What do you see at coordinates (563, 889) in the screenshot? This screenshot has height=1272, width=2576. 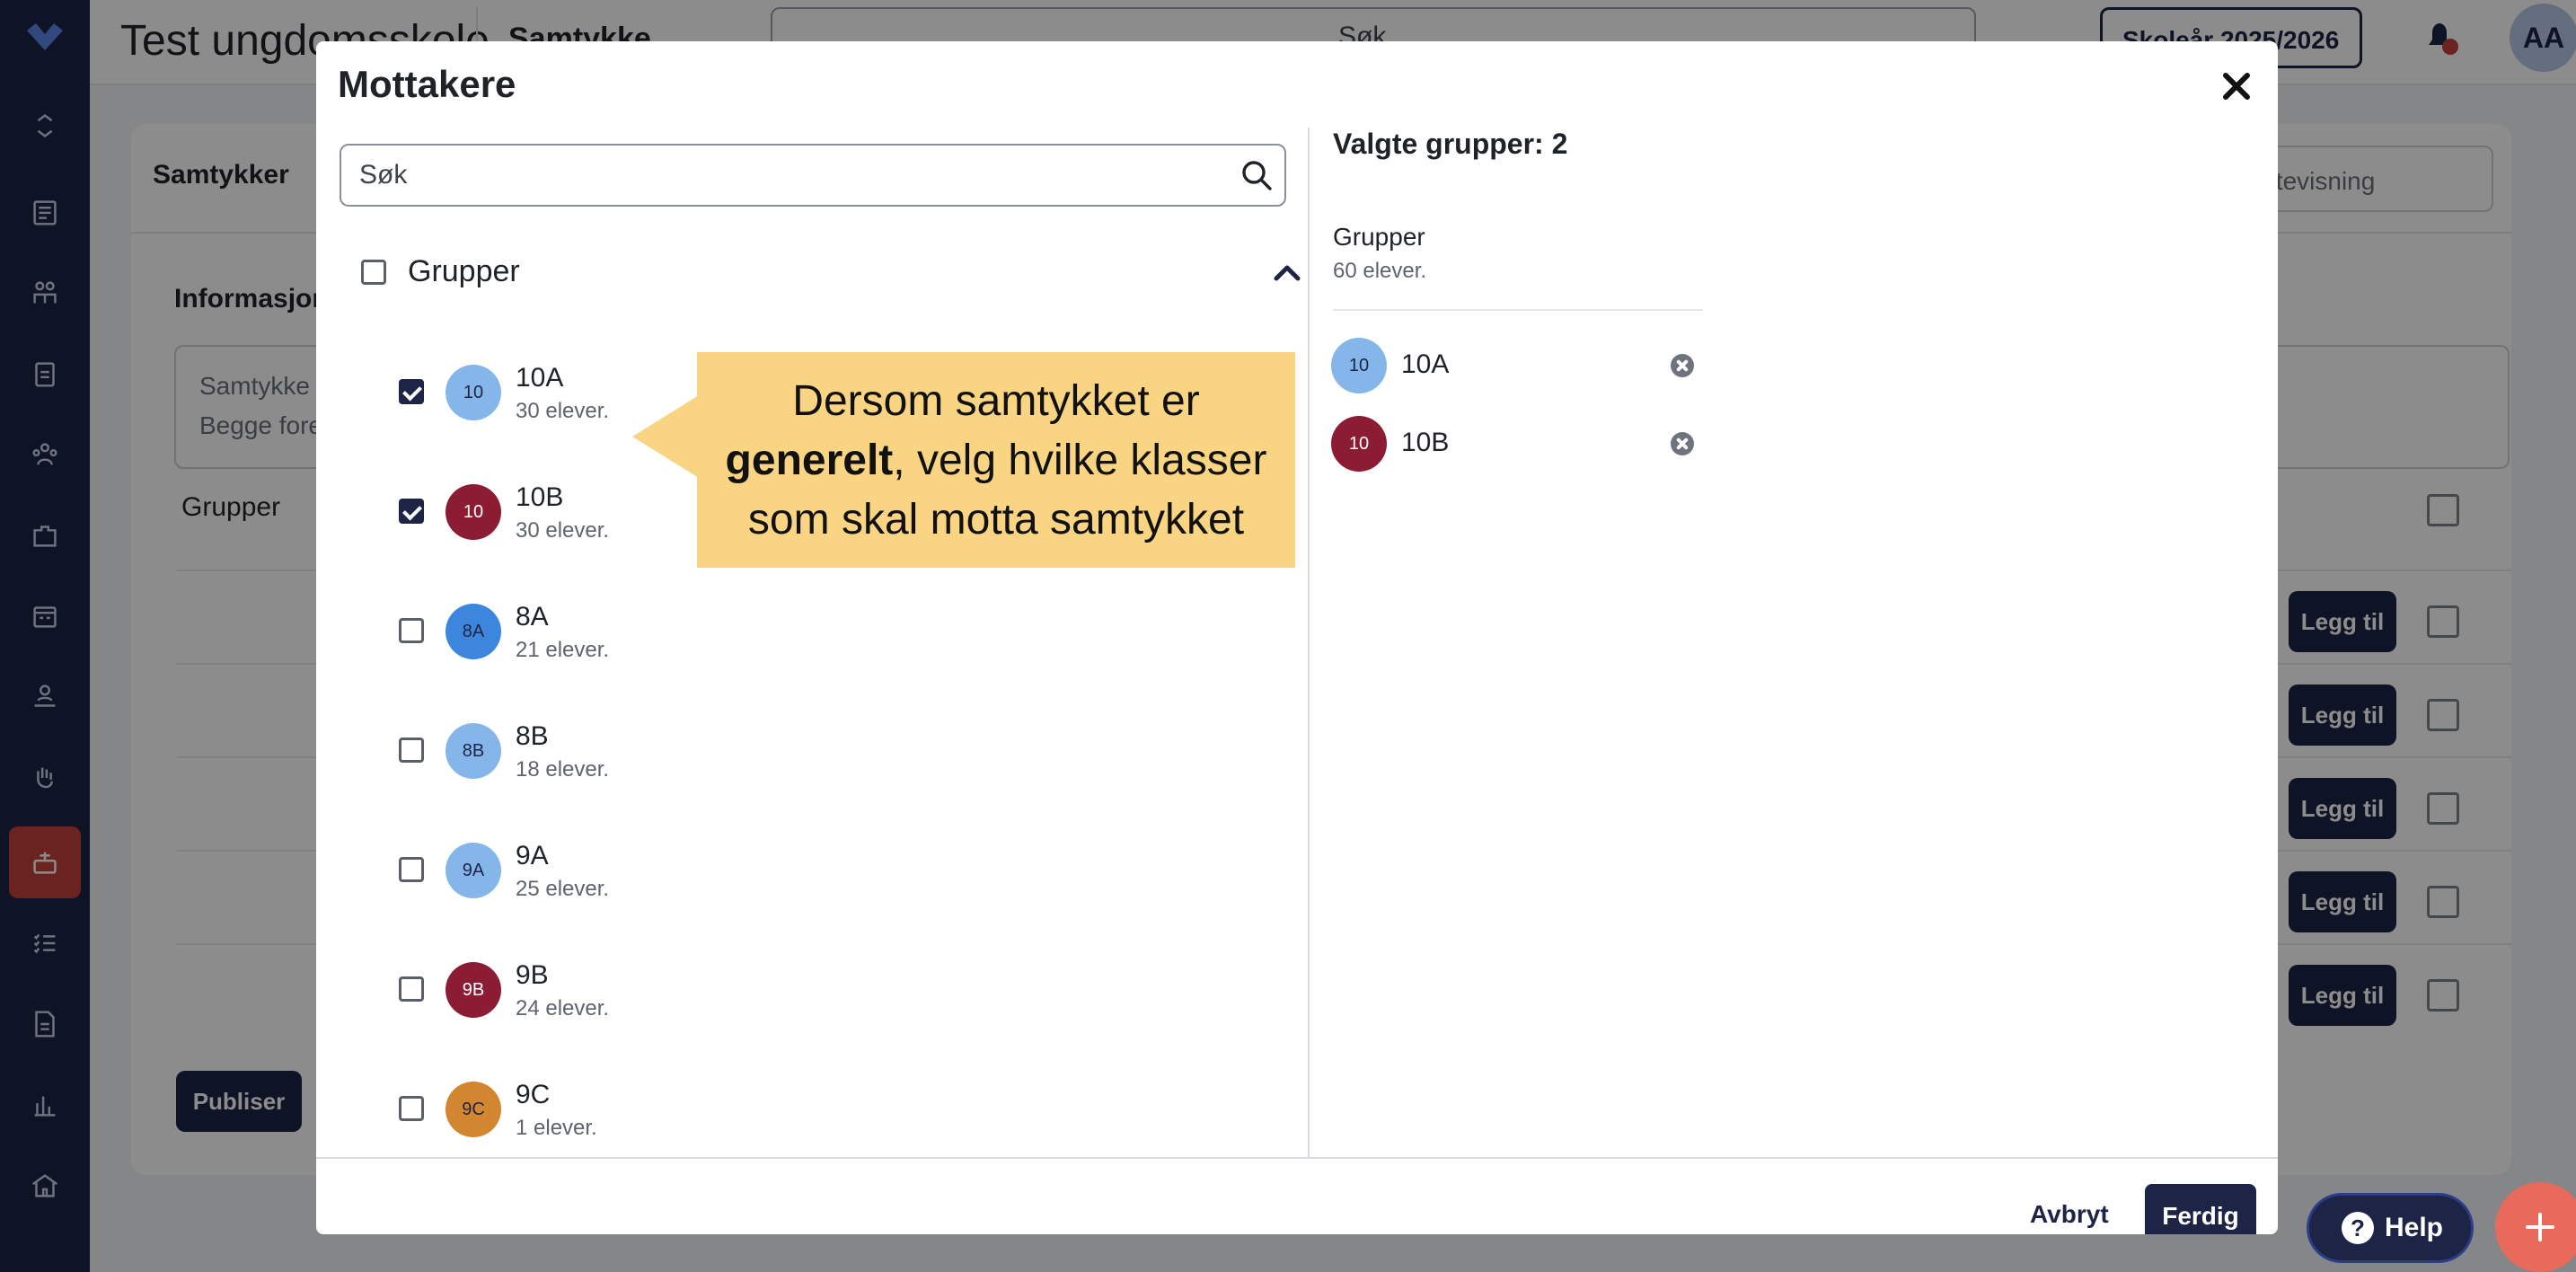 I see `group-student-count: 25 elever.` at bounding box center [563, 889].